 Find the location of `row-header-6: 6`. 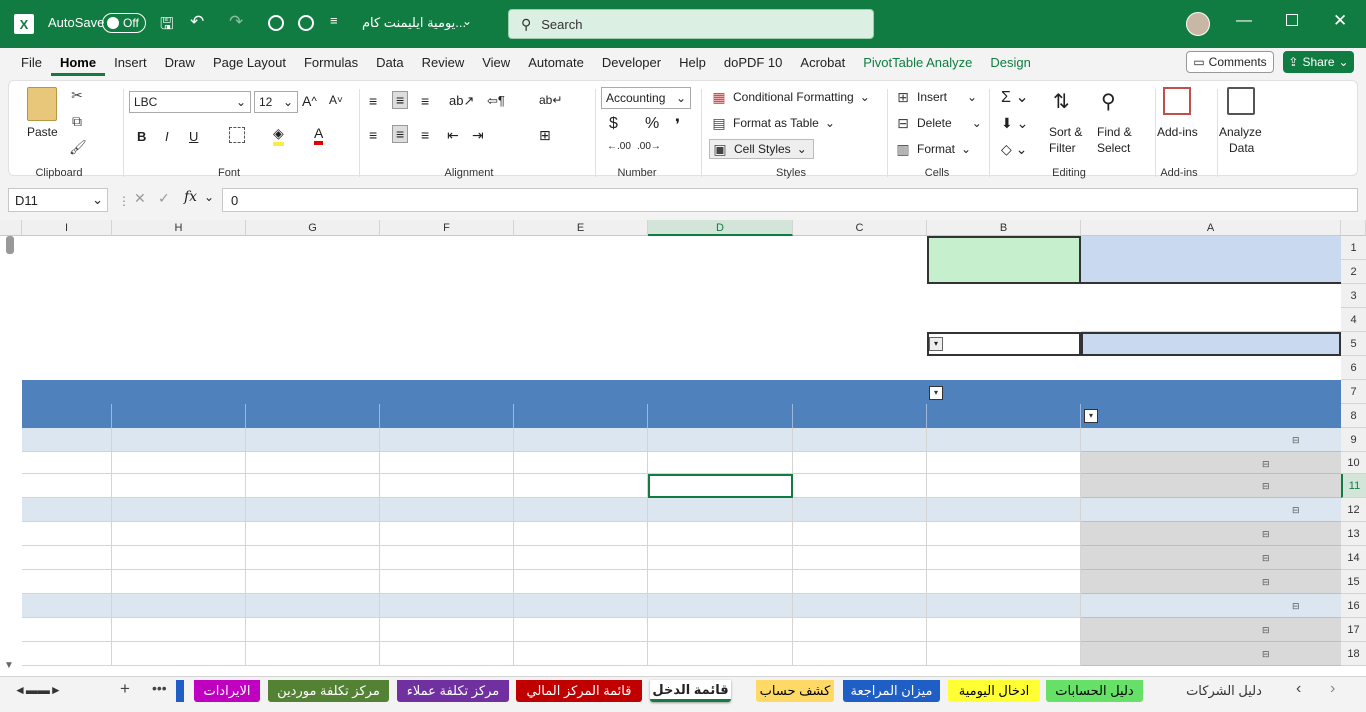

row-header-6: 6 is located at coordinates (1353, 368).